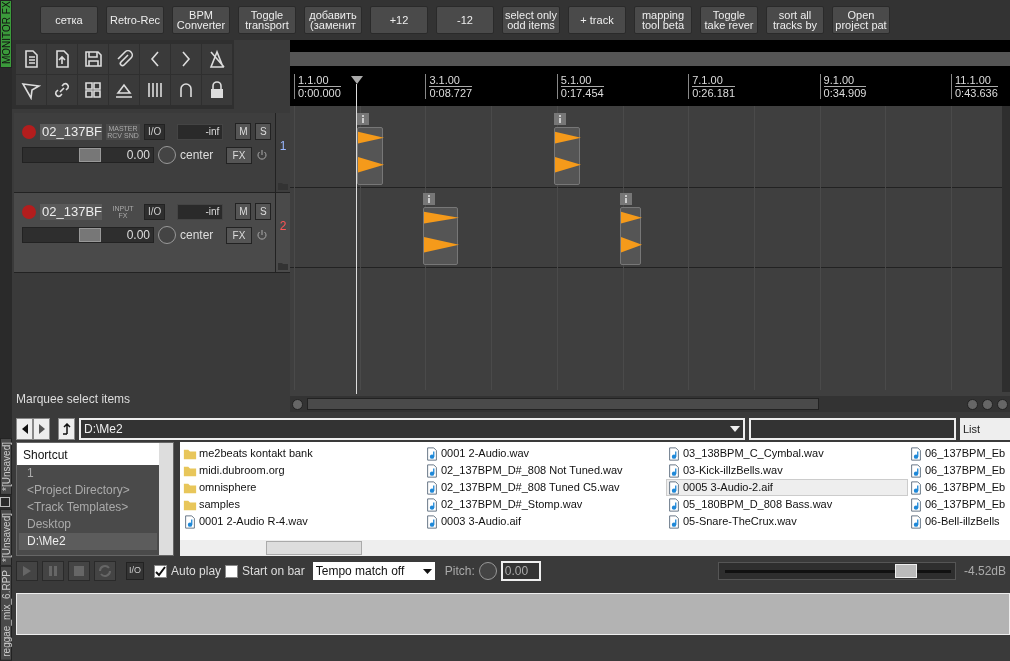  Describe the element at coordinates (88, 473) in the screenshot. I see `shortcut-item: 1` at that location.